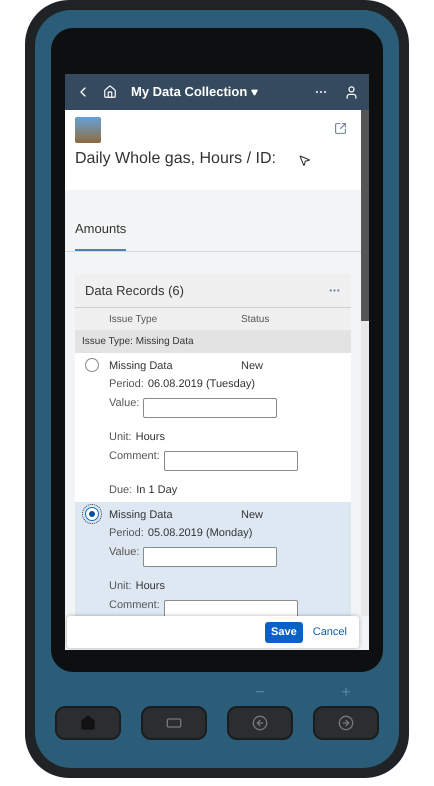 This screenshot has width=434, height=786. I want to click on key-caption: −, so click(260, 693).